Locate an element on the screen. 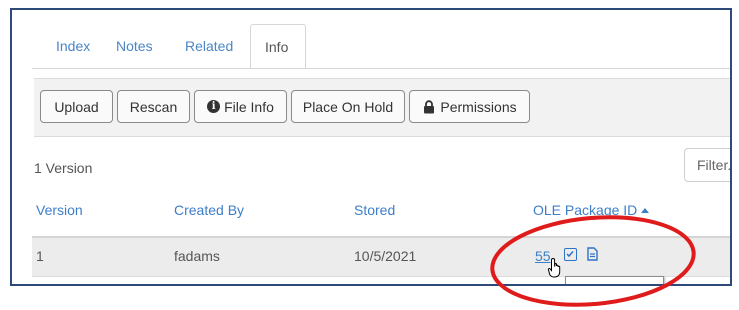  sort-ascending-icon is located at coordinates (645, 210).